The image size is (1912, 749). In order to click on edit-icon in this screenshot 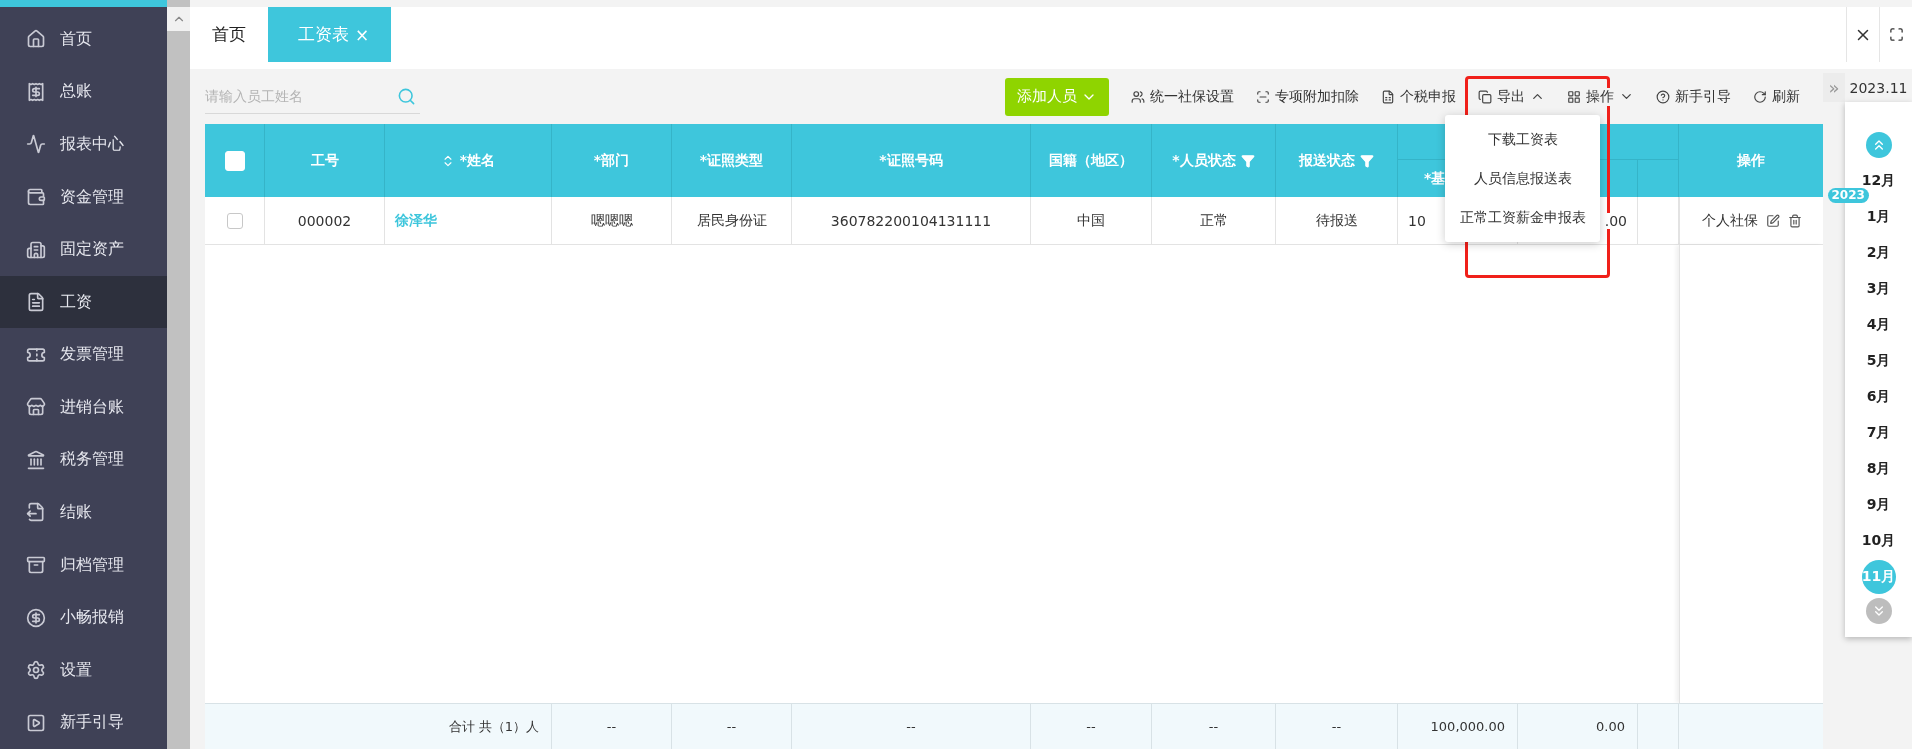, I will do `click(1772, 220)`.